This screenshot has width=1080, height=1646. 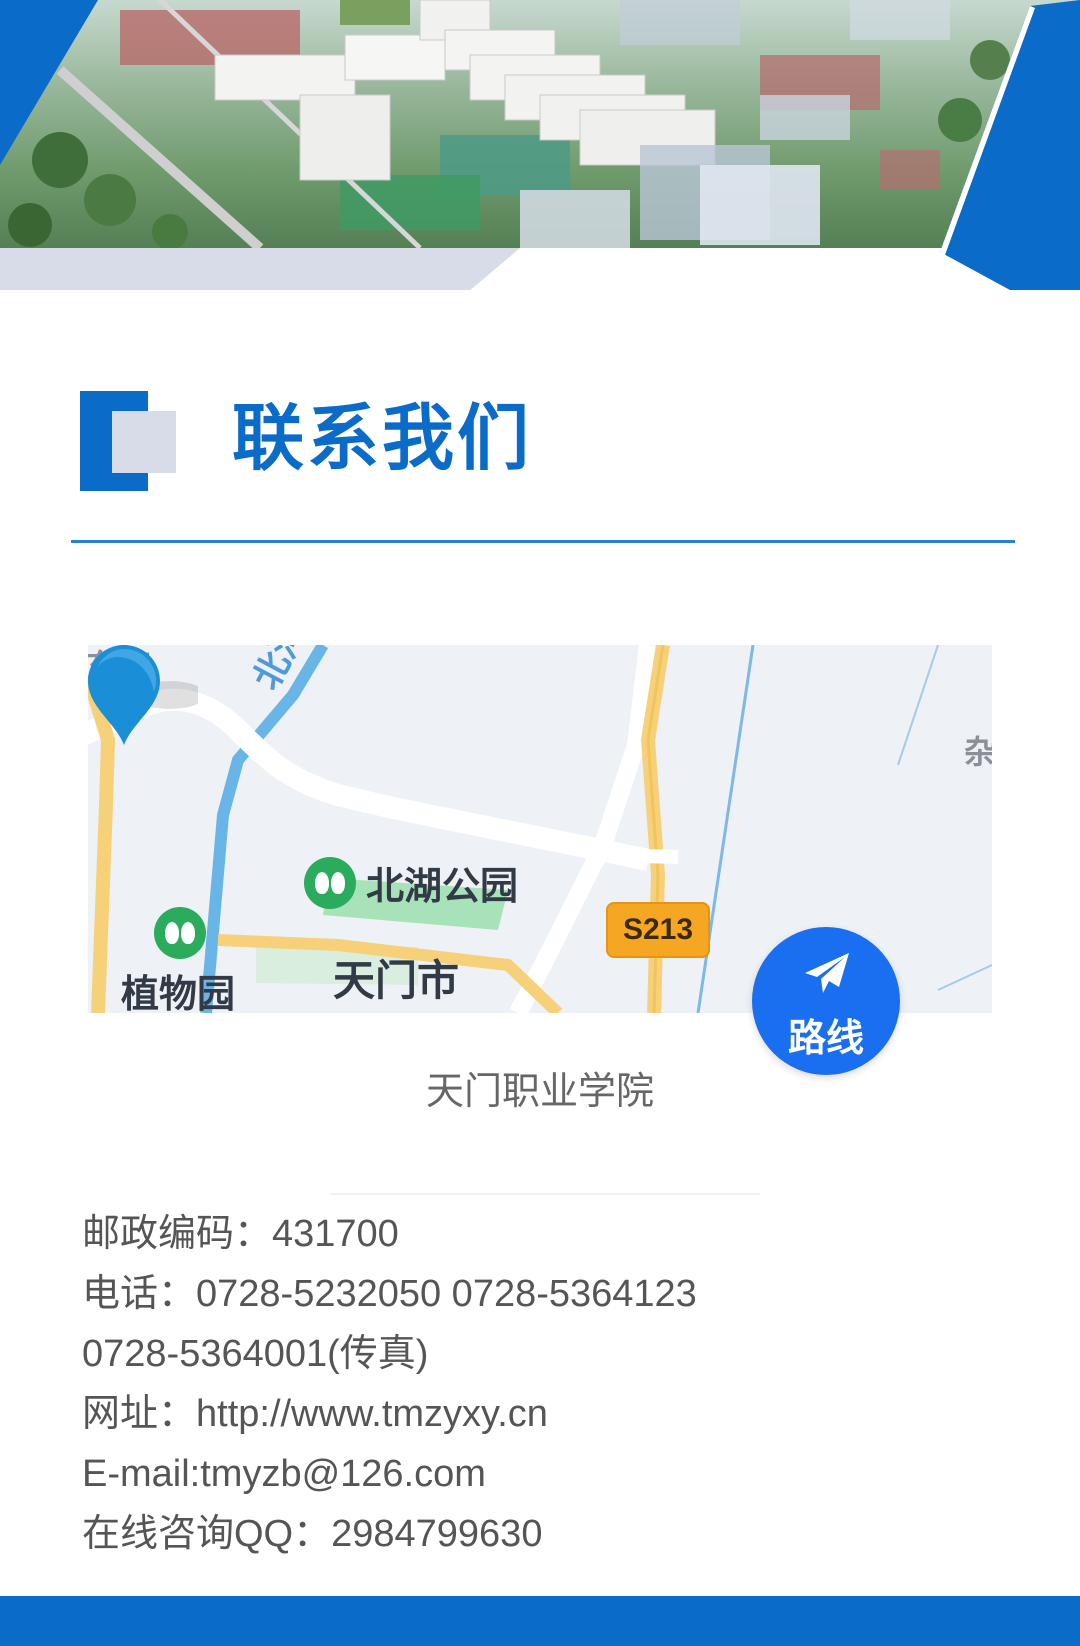 I want to click on divider, so click(x=545, y=1194).